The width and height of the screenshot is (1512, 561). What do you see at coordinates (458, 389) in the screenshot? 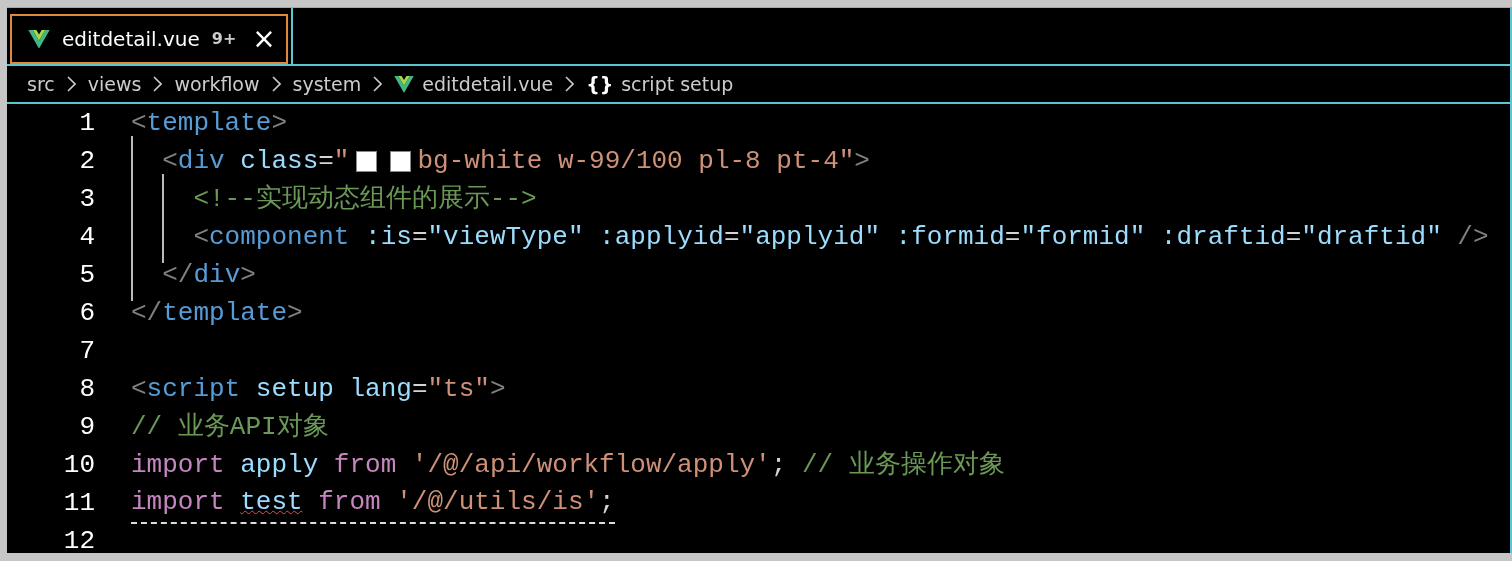
I see `code-token: "ts"` at bounding box center [458, 389].